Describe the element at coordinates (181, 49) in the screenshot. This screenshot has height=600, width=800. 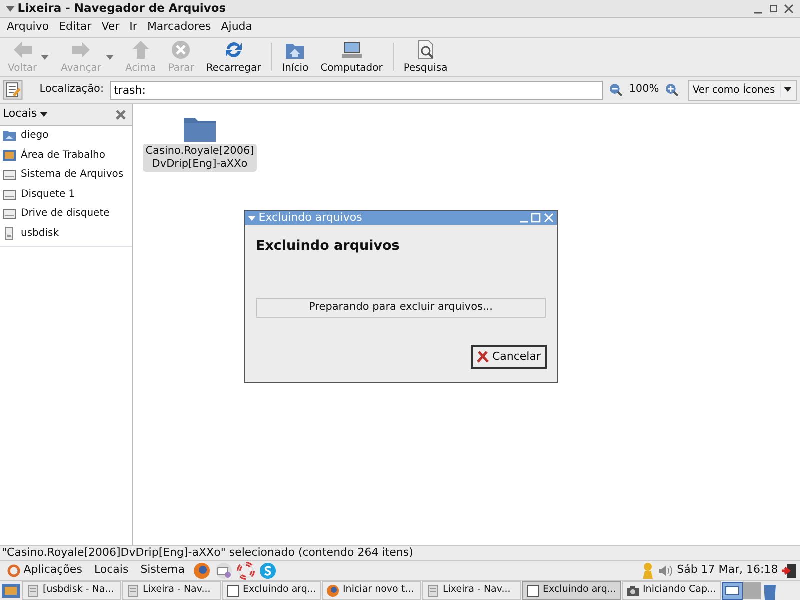
I see `stop-icon` at that location.